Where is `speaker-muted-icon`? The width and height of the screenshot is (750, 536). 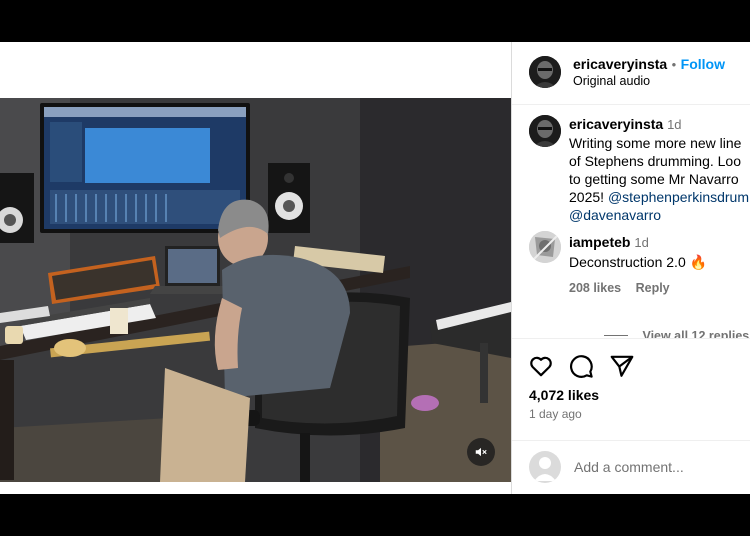 speaker-muted-icon is located at coordinates (481, 452).